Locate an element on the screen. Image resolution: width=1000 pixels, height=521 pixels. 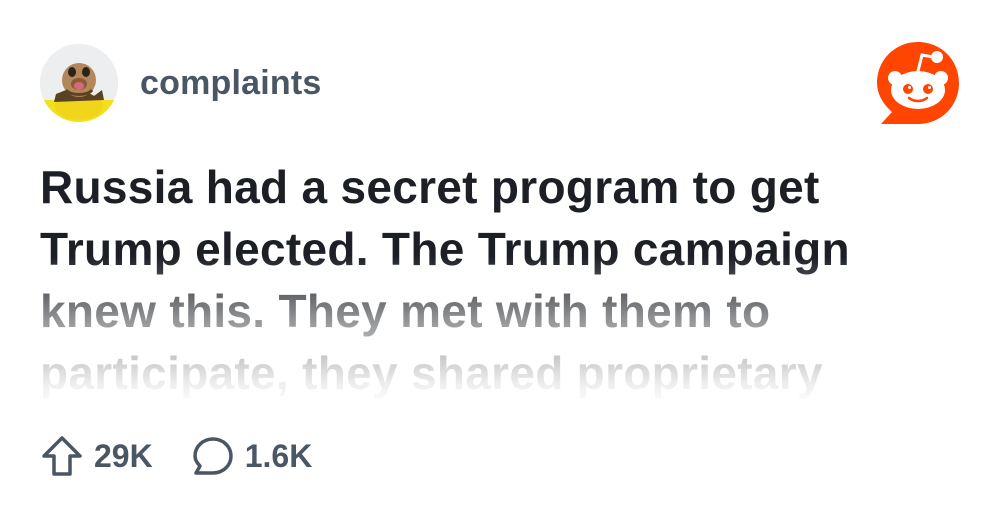
upvote-count: 29K is located at coordinates (123, 455).